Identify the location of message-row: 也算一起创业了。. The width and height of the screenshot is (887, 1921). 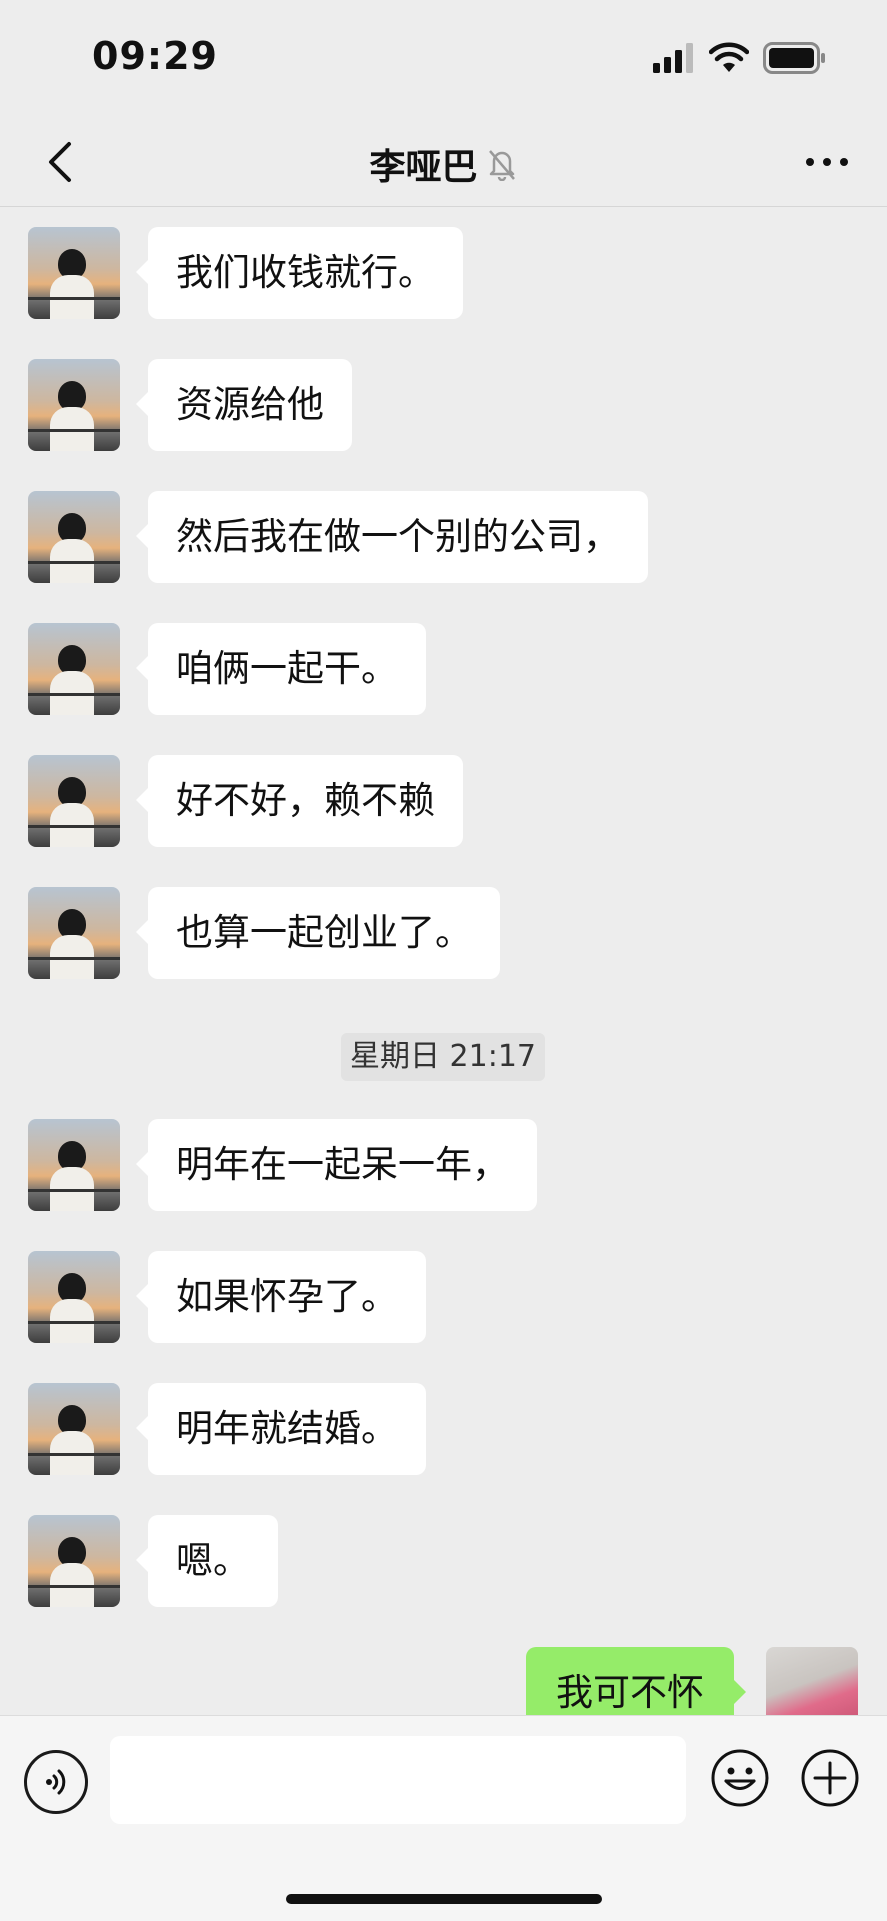
(443, 933).